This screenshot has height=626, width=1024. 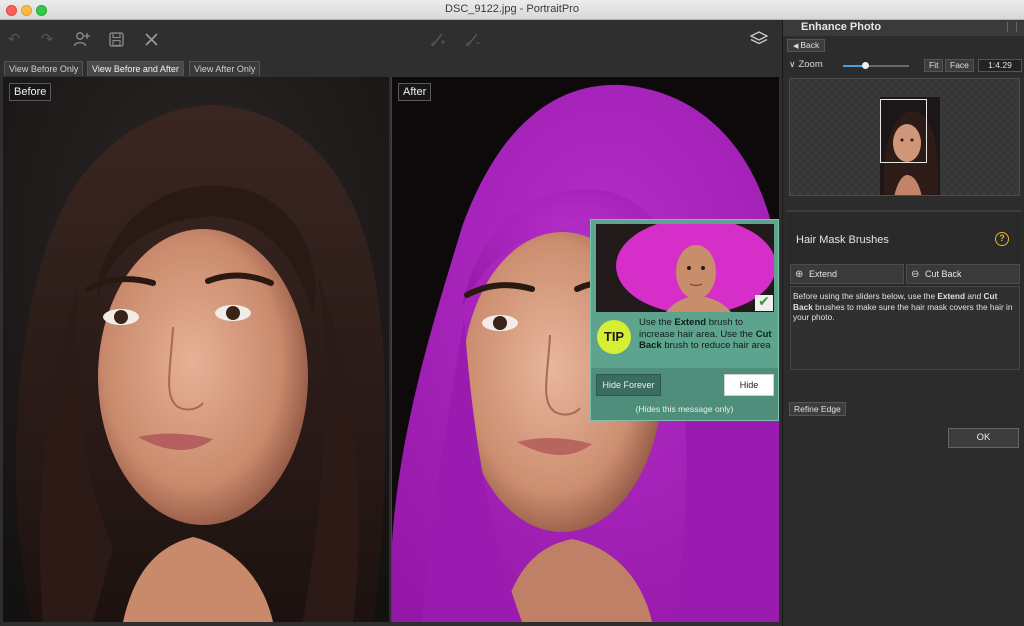 What do you see at coordinates (1000, 65) in the screenshot?
I see `zoom-level: 1:4.29` at bounding box center [1000, 65].